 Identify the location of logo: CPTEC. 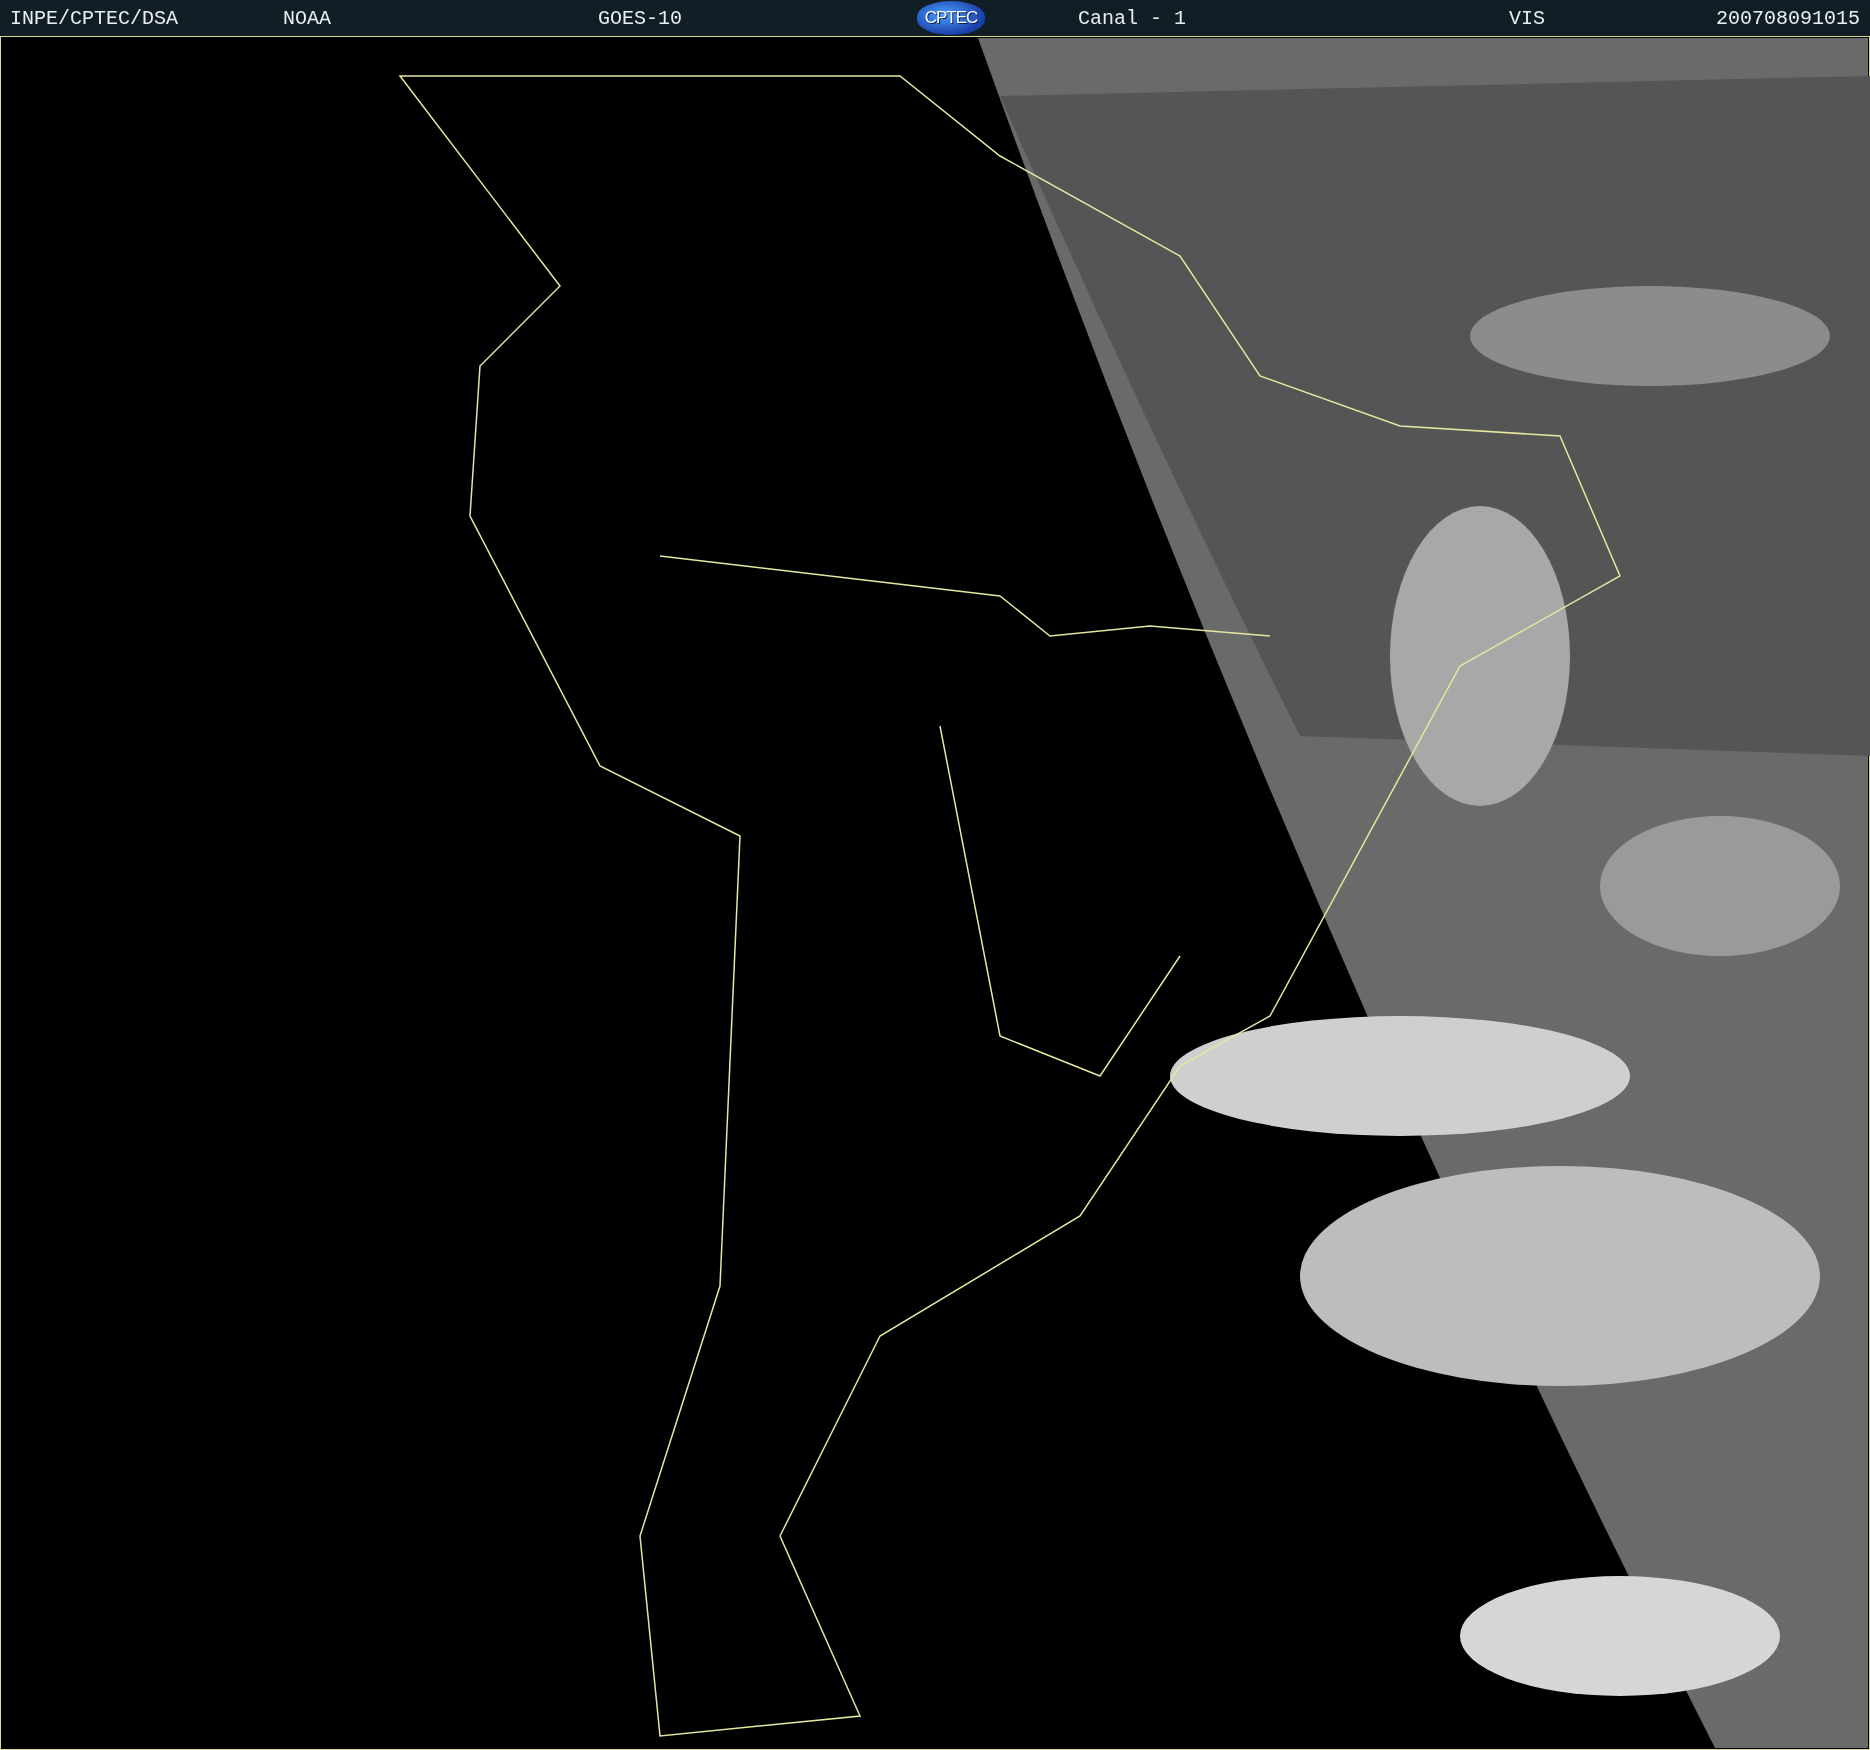
(951, 18).